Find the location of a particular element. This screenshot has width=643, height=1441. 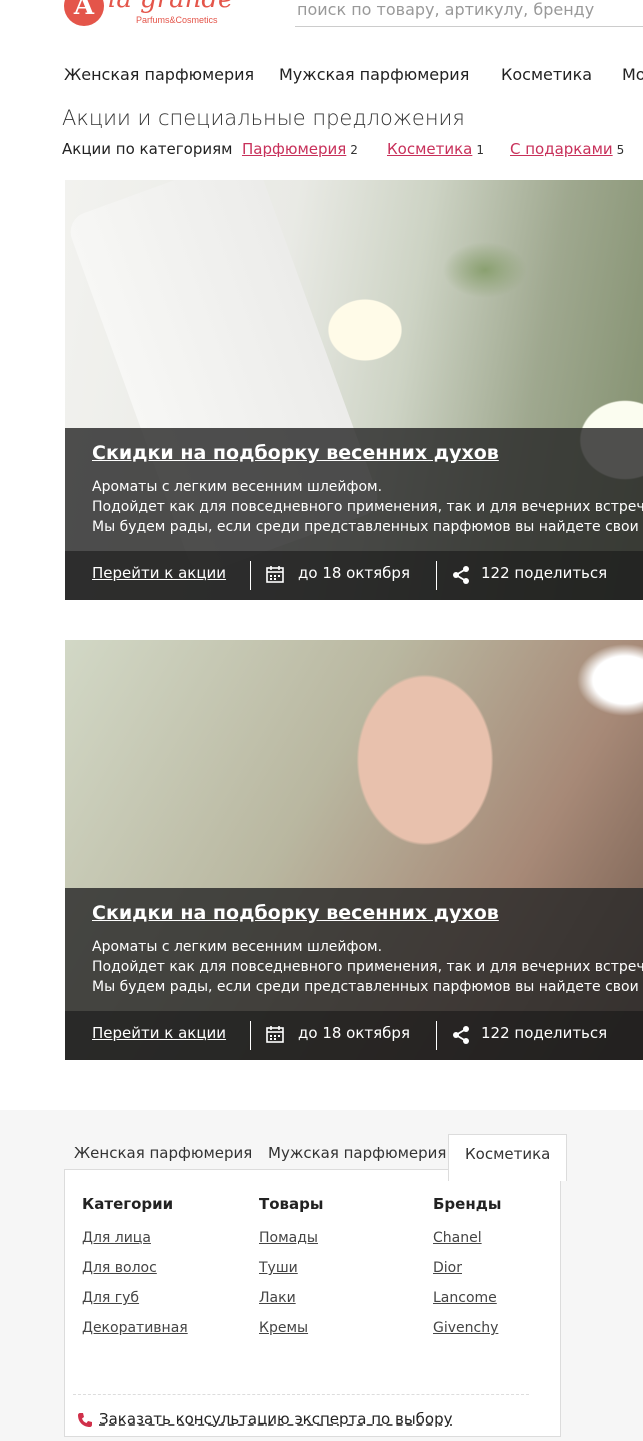

menu-link: Givenchy is located at coordinates (467, 1328).